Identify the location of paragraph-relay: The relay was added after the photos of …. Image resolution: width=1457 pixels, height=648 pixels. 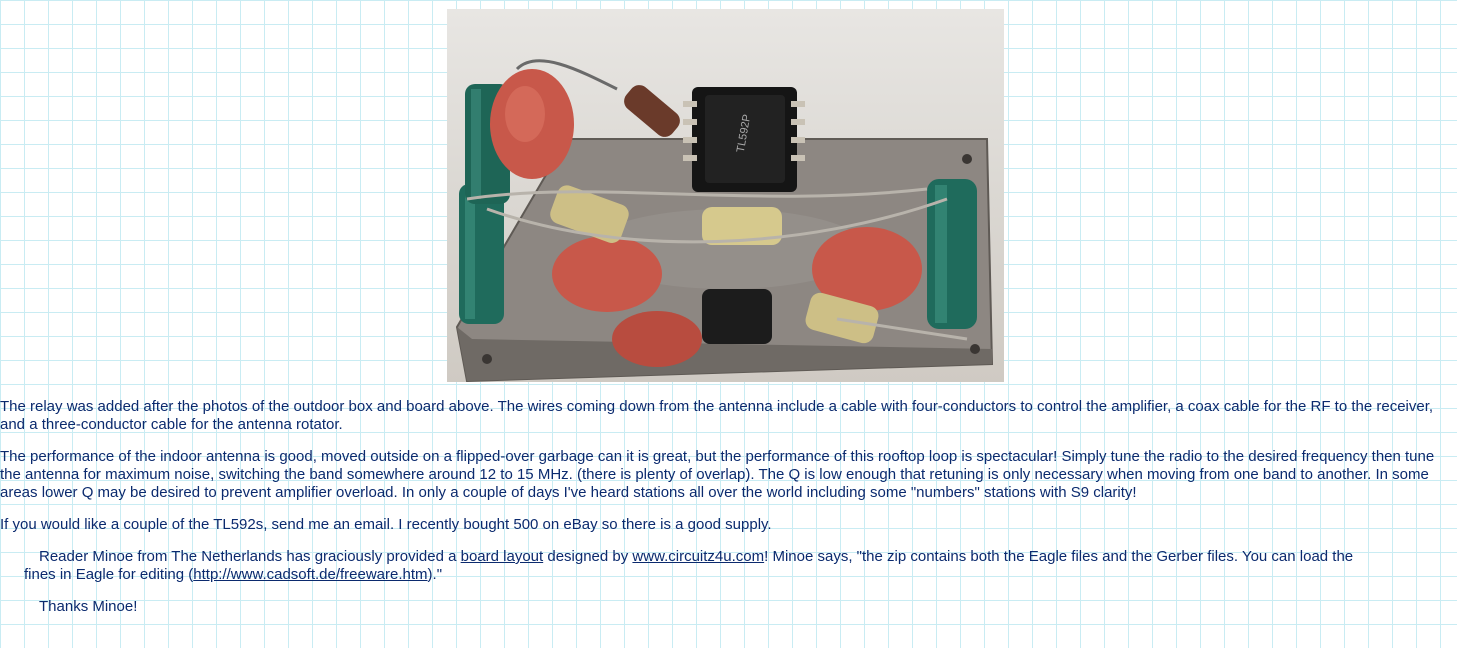
(717, 415).